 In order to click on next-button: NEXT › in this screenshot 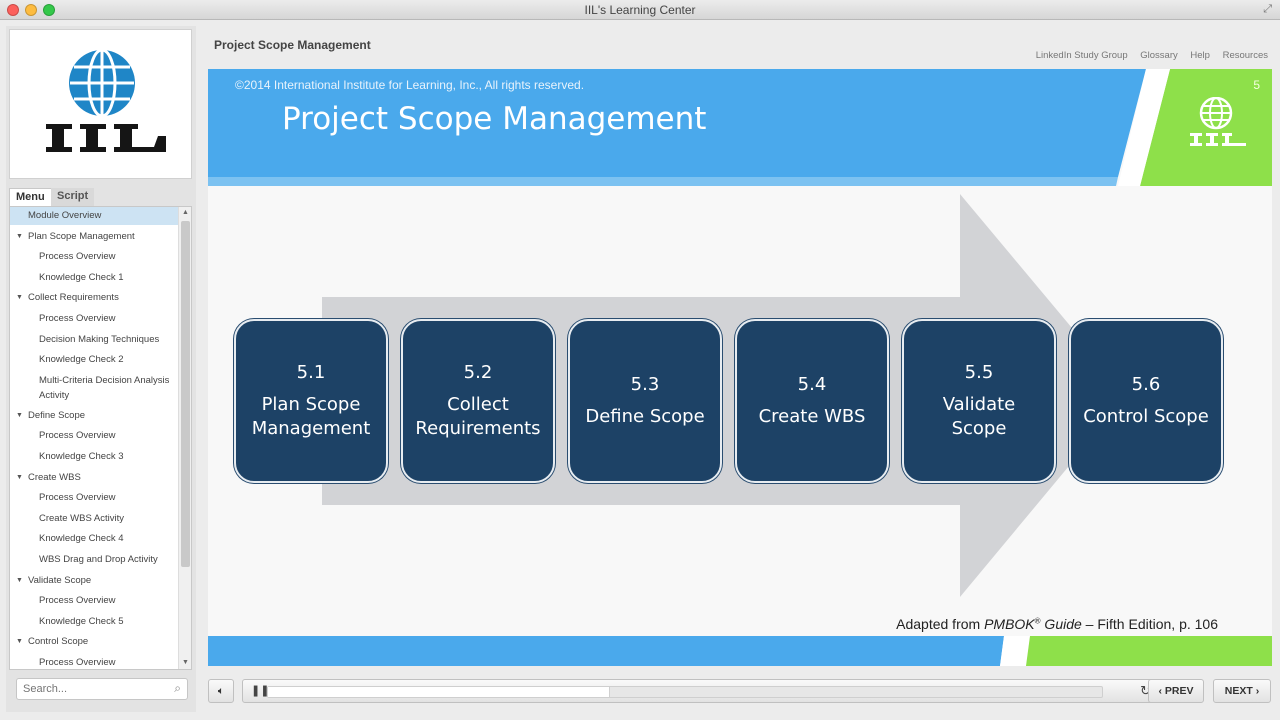, I will do `click(1242, 691)`.